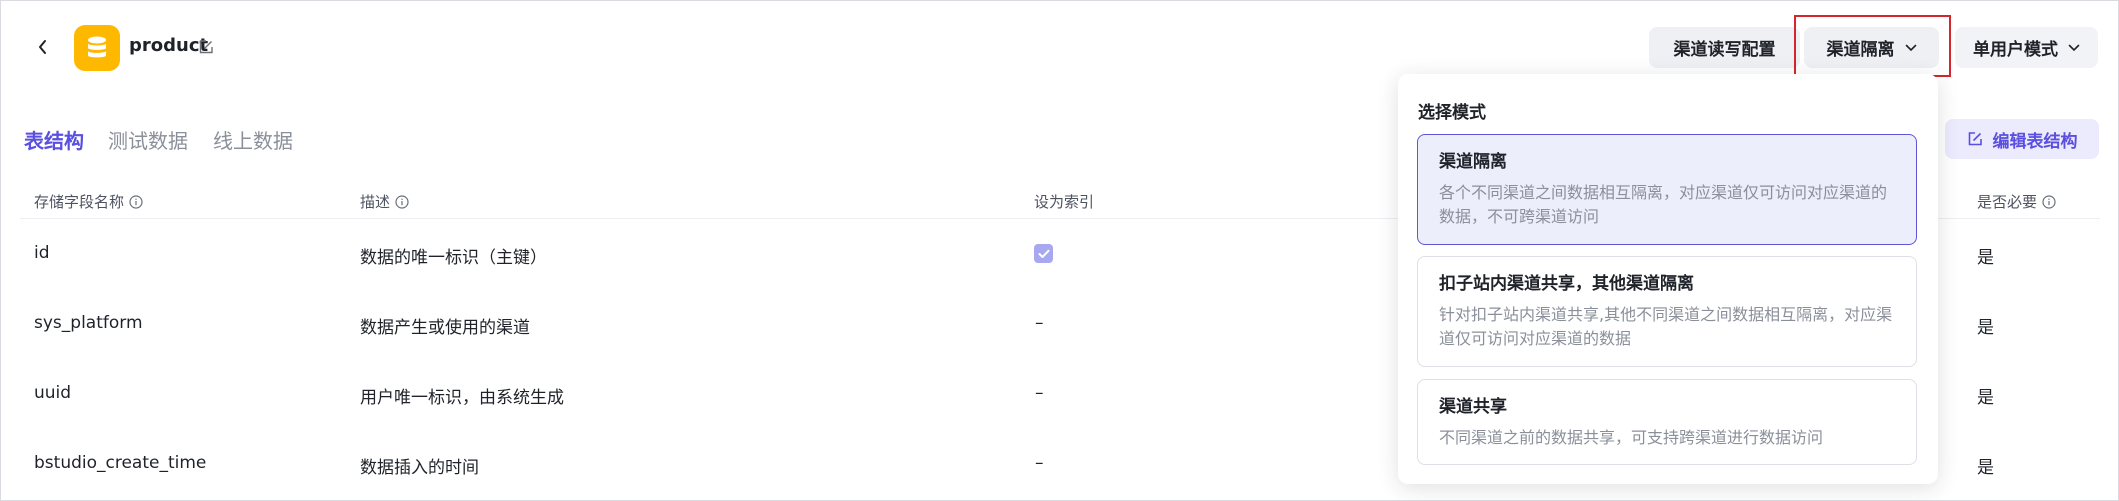 The image size is (2119, 501). I want to click on back-button, so click(43, 47).